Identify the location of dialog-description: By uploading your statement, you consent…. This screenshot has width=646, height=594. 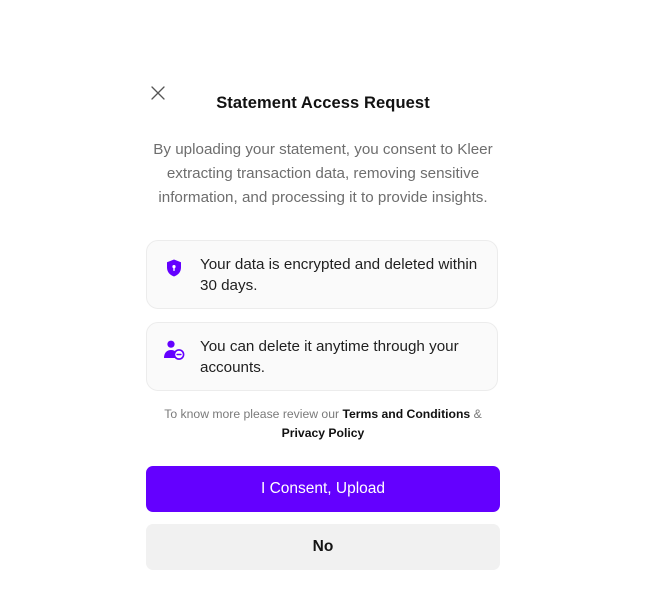
(323, 173).